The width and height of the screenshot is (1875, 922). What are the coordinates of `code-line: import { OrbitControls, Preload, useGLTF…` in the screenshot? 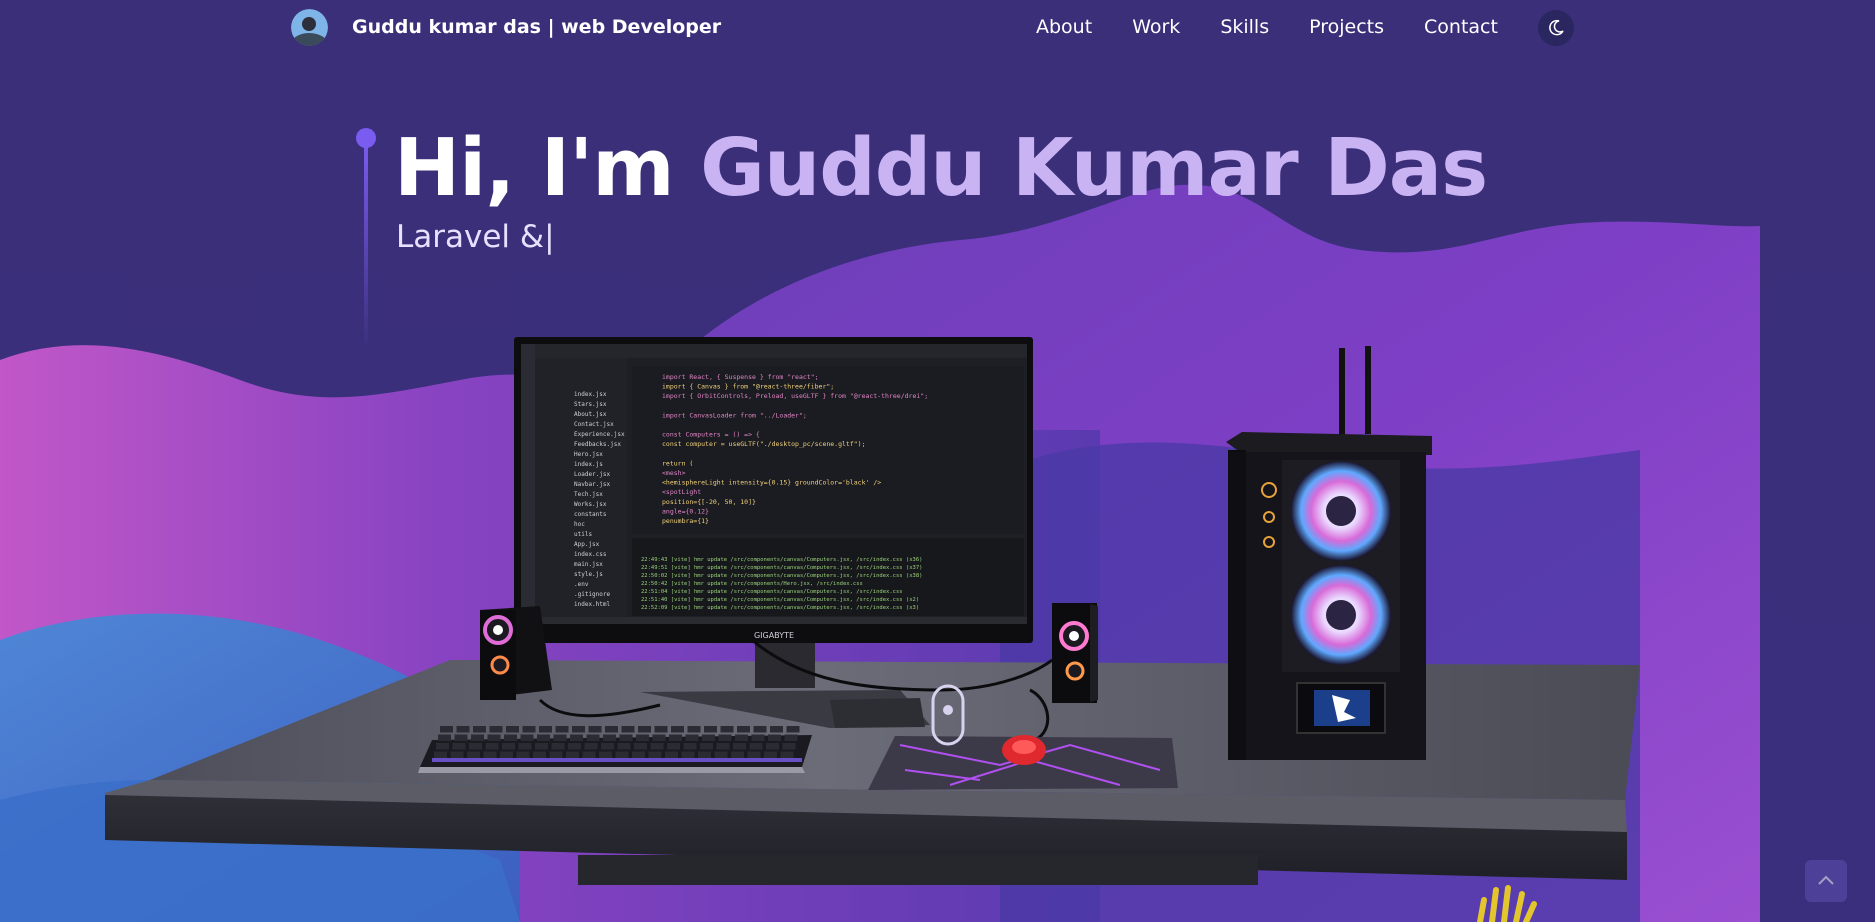 It's located at (795, 396).